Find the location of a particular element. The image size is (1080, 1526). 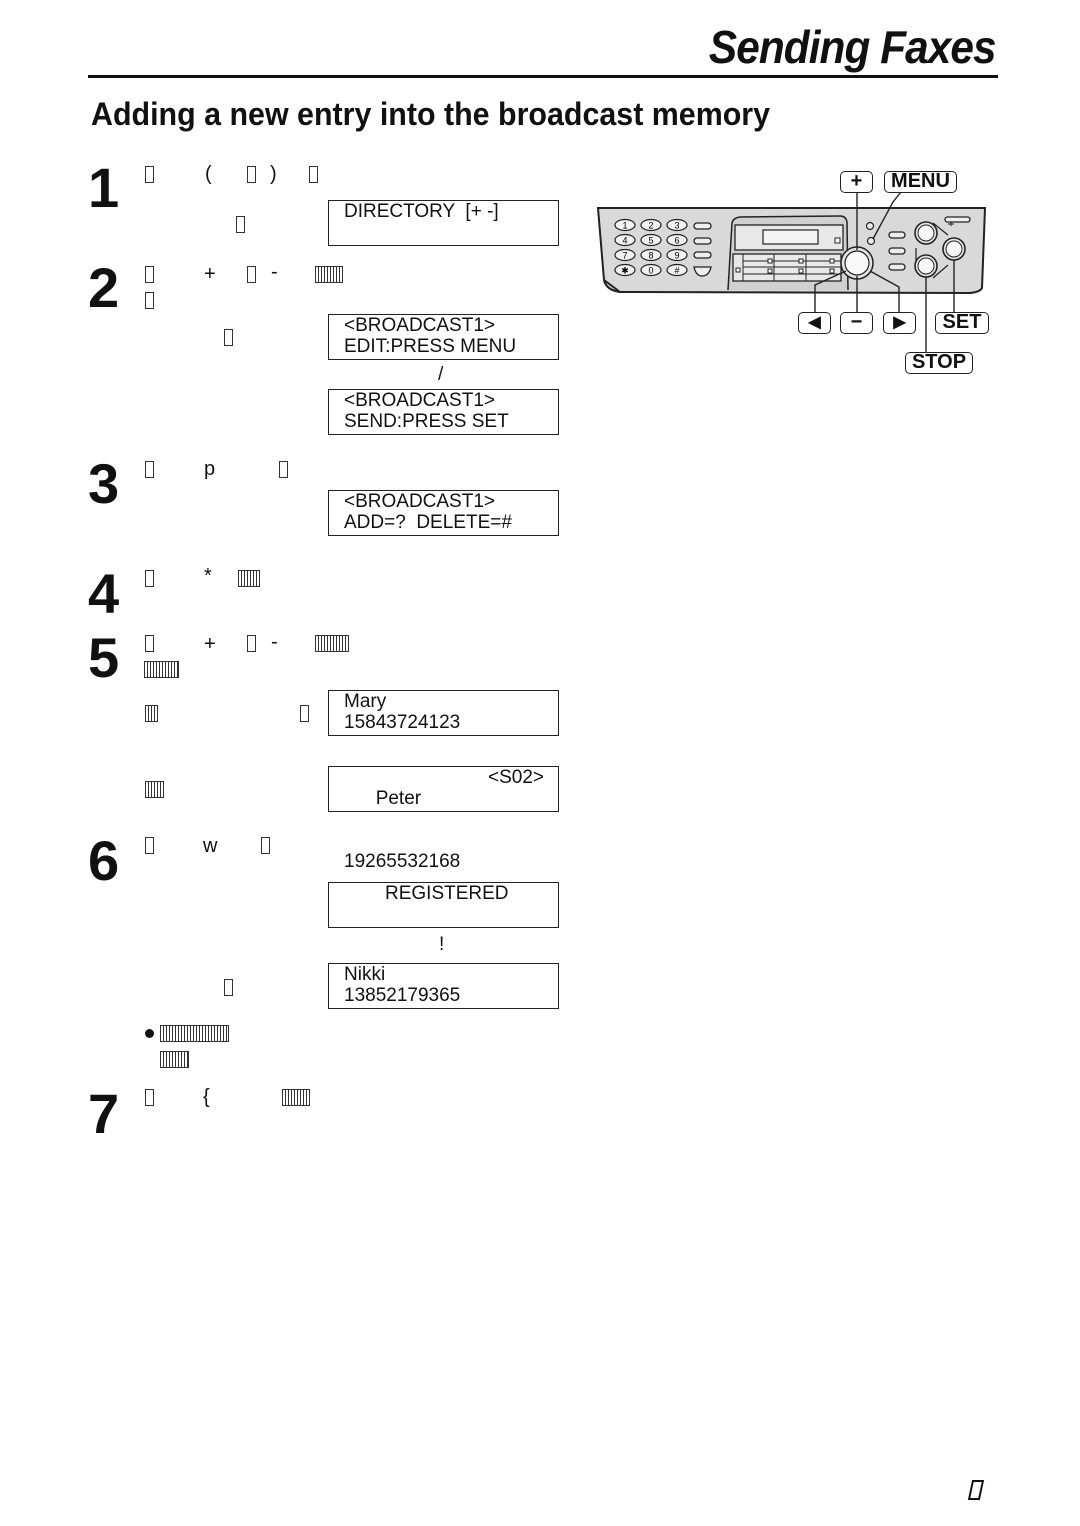

lcd-entry-mary: Mary 15843724123 is located at coordinates (443, 713).